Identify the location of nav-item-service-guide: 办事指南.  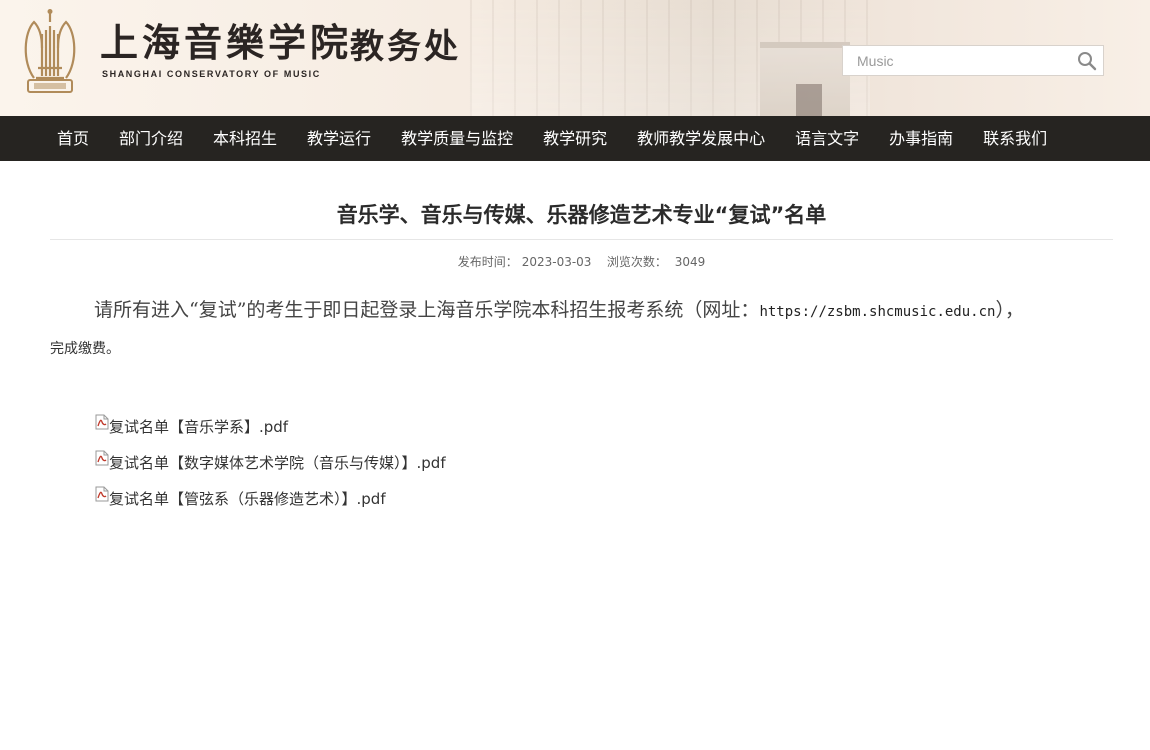
(921, 138).